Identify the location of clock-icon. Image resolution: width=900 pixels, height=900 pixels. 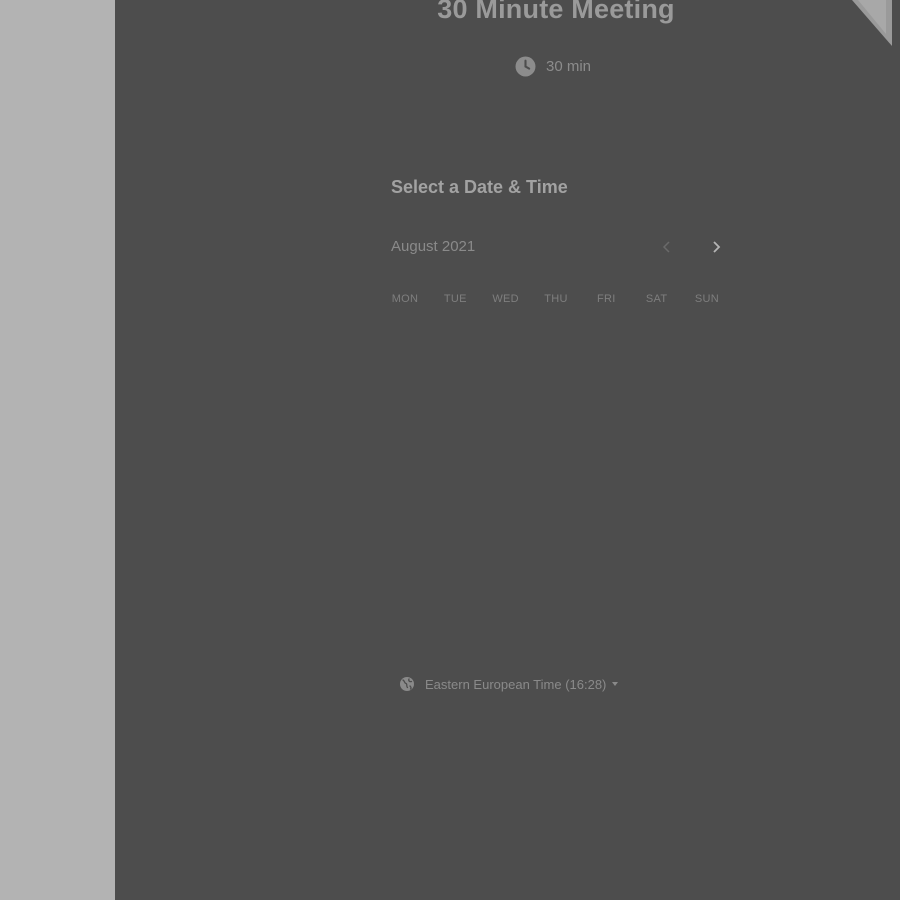
(525, 66).